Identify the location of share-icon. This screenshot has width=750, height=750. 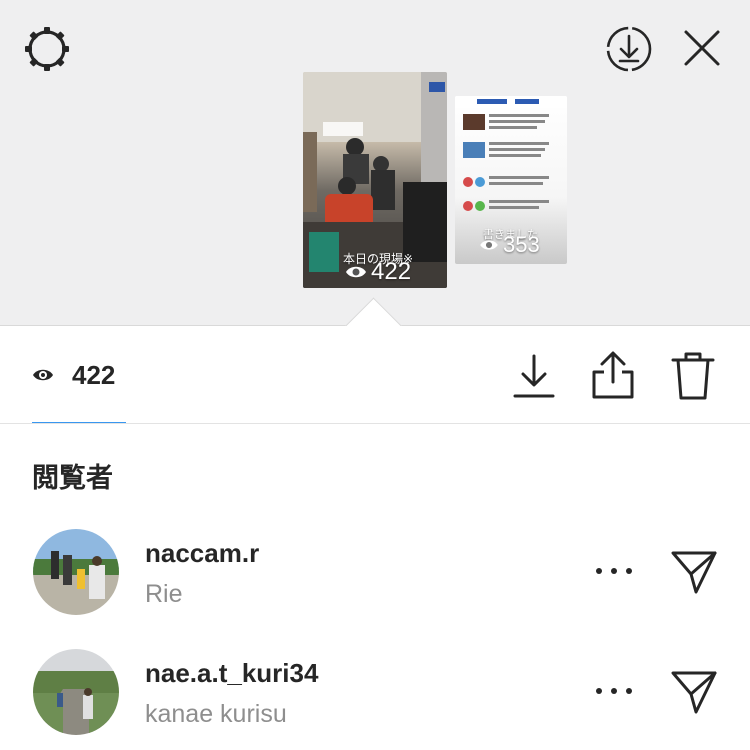
(613, 375).